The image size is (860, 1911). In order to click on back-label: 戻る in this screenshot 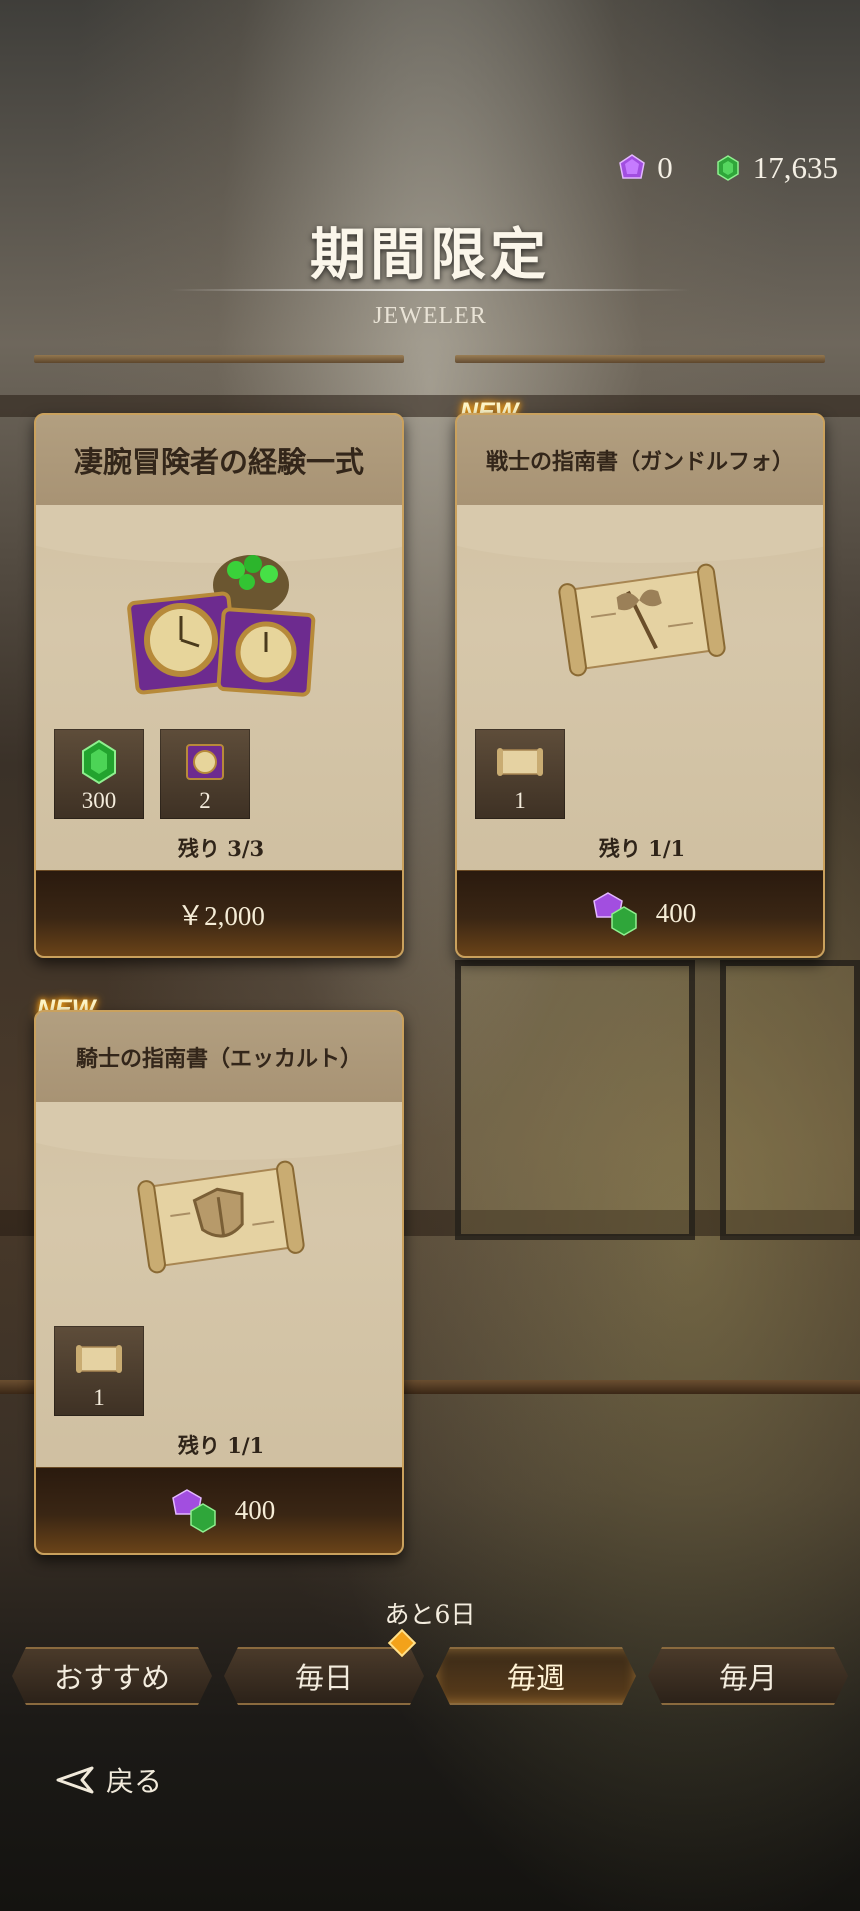, I will do `click(134, 1781)`.